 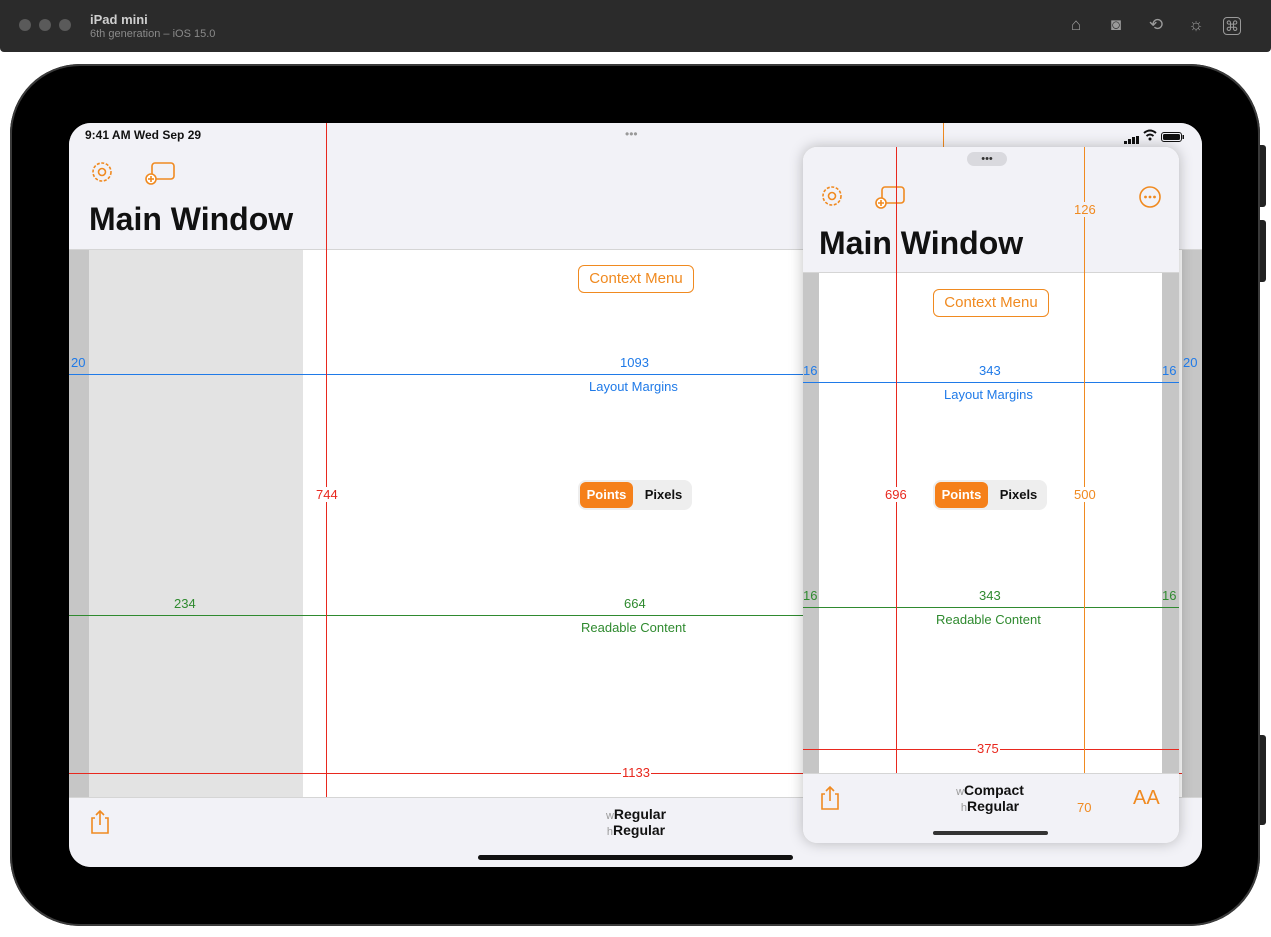 What do you see at coordinates (636, 772) in the screenshot?
I see `width-bound-value: 1133` at bounding box center [636, 772].